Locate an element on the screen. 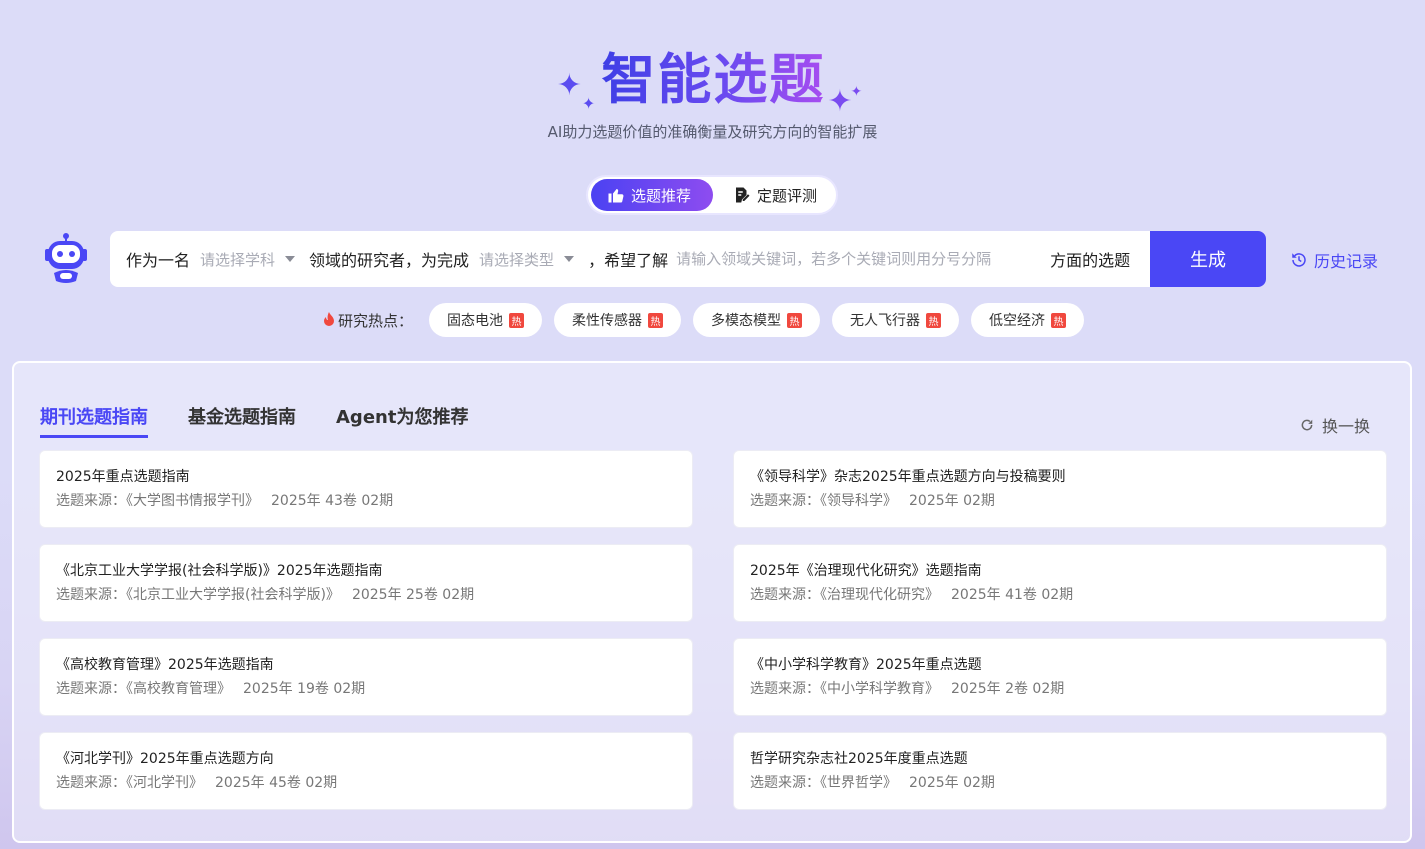 The width and height of the screenshot is (1425, 849). card-source: 选题来源：《中小学科学教育》 2025年 2卷 02期 is located at coordinates (907, 689).